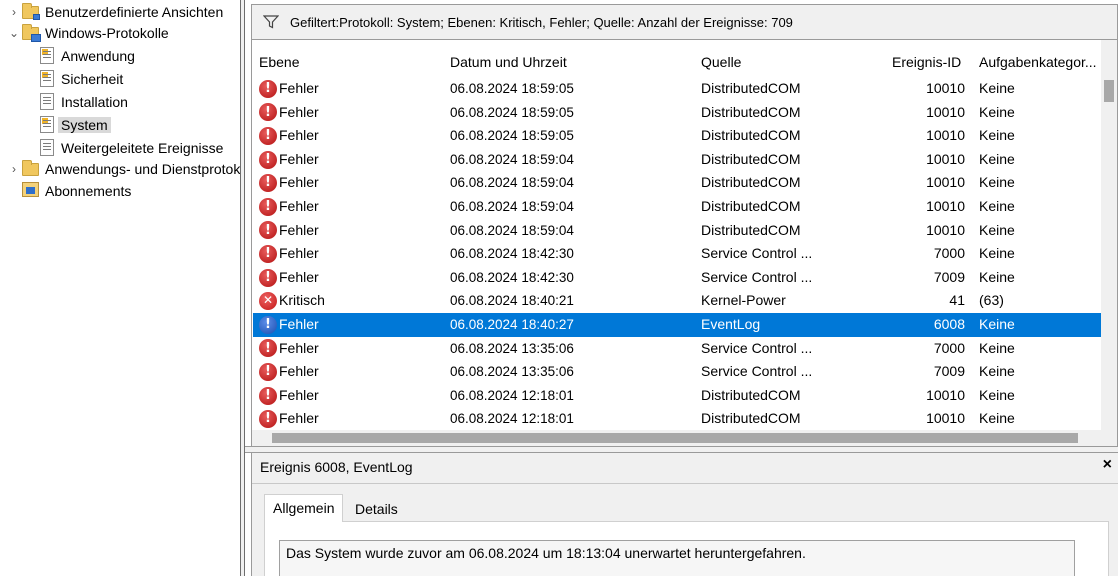 The image size is (1118, 576). Describe the element at coordinates (279, 62) in the screenshot. I see `column-header-level: Ebene` at that location.